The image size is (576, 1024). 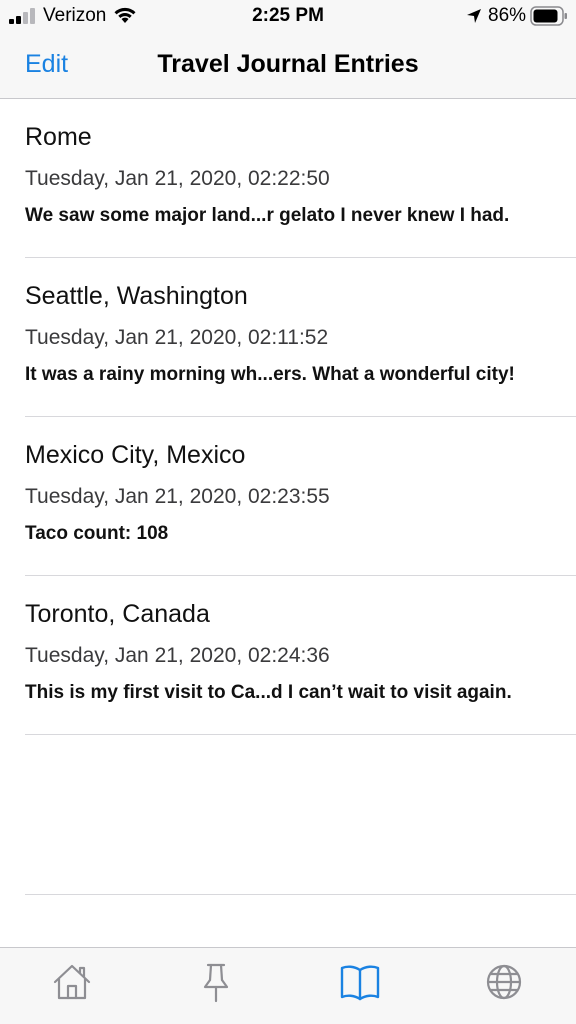 What do you see at coordinates (177, 496) in the screenshot?
I see `entry-date: Tuesday, Jan 21, 2020, 02:23:55` at bounding box center [177, 496].